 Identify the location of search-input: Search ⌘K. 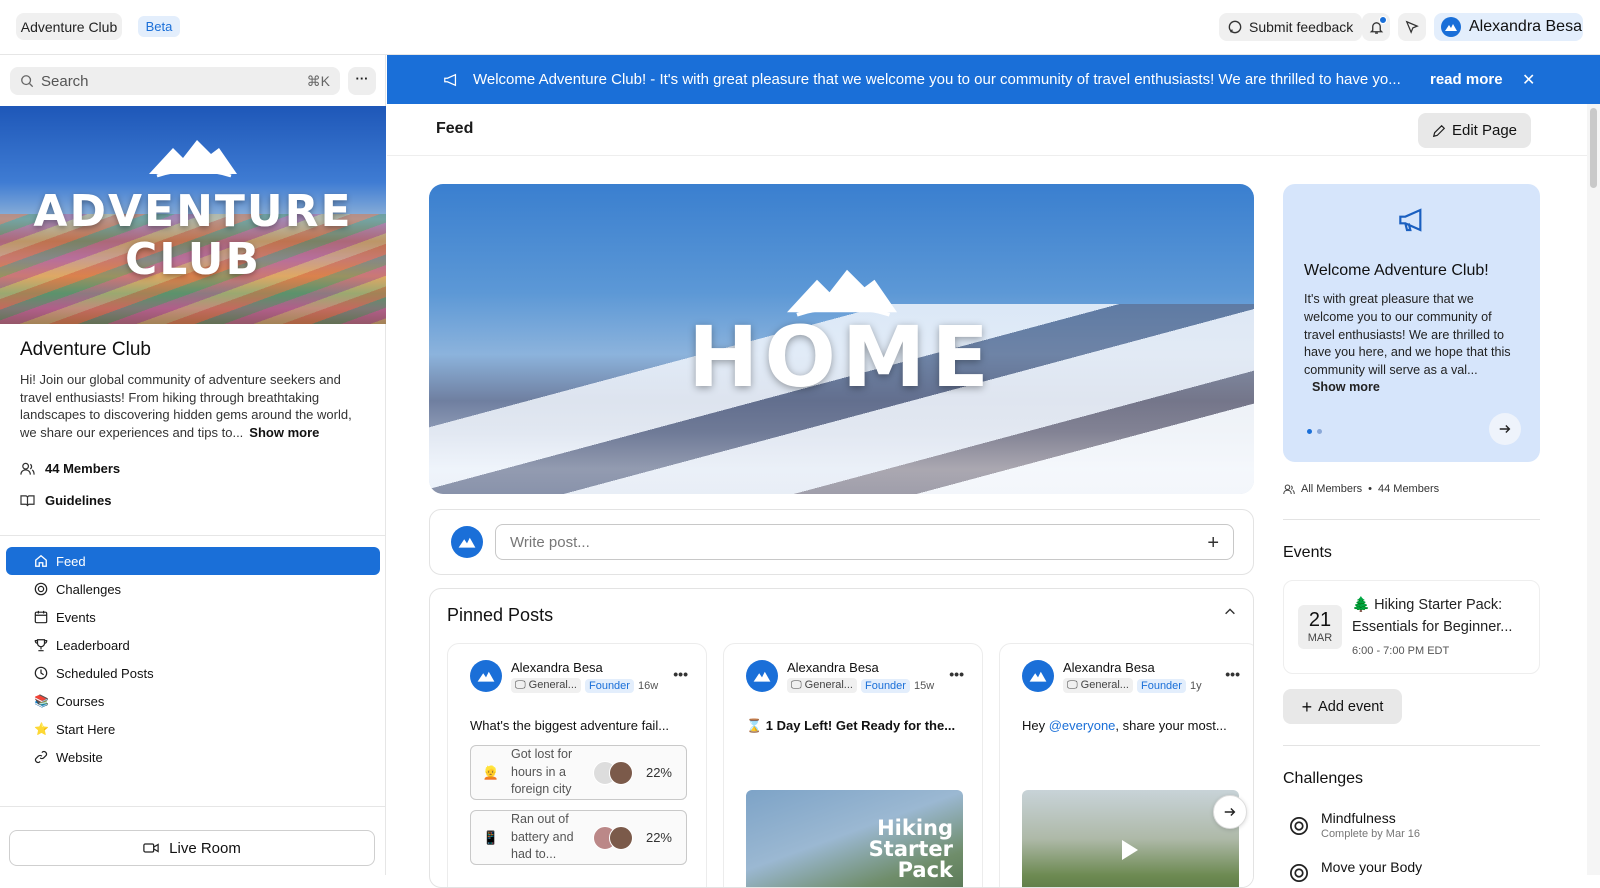
(175, 81).